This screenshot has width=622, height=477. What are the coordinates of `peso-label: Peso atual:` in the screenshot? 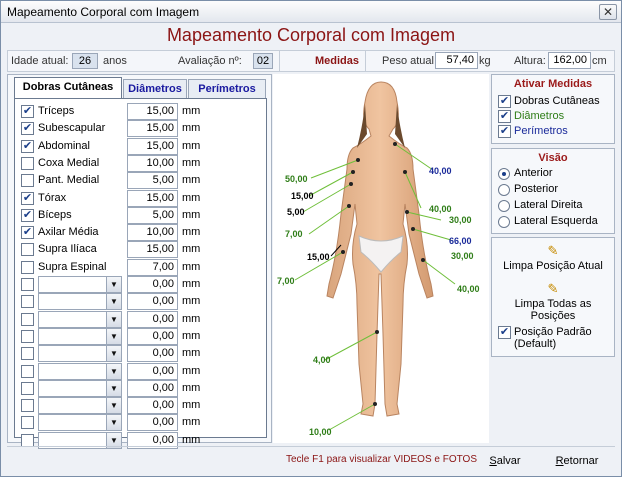 It's located at (410, 61).